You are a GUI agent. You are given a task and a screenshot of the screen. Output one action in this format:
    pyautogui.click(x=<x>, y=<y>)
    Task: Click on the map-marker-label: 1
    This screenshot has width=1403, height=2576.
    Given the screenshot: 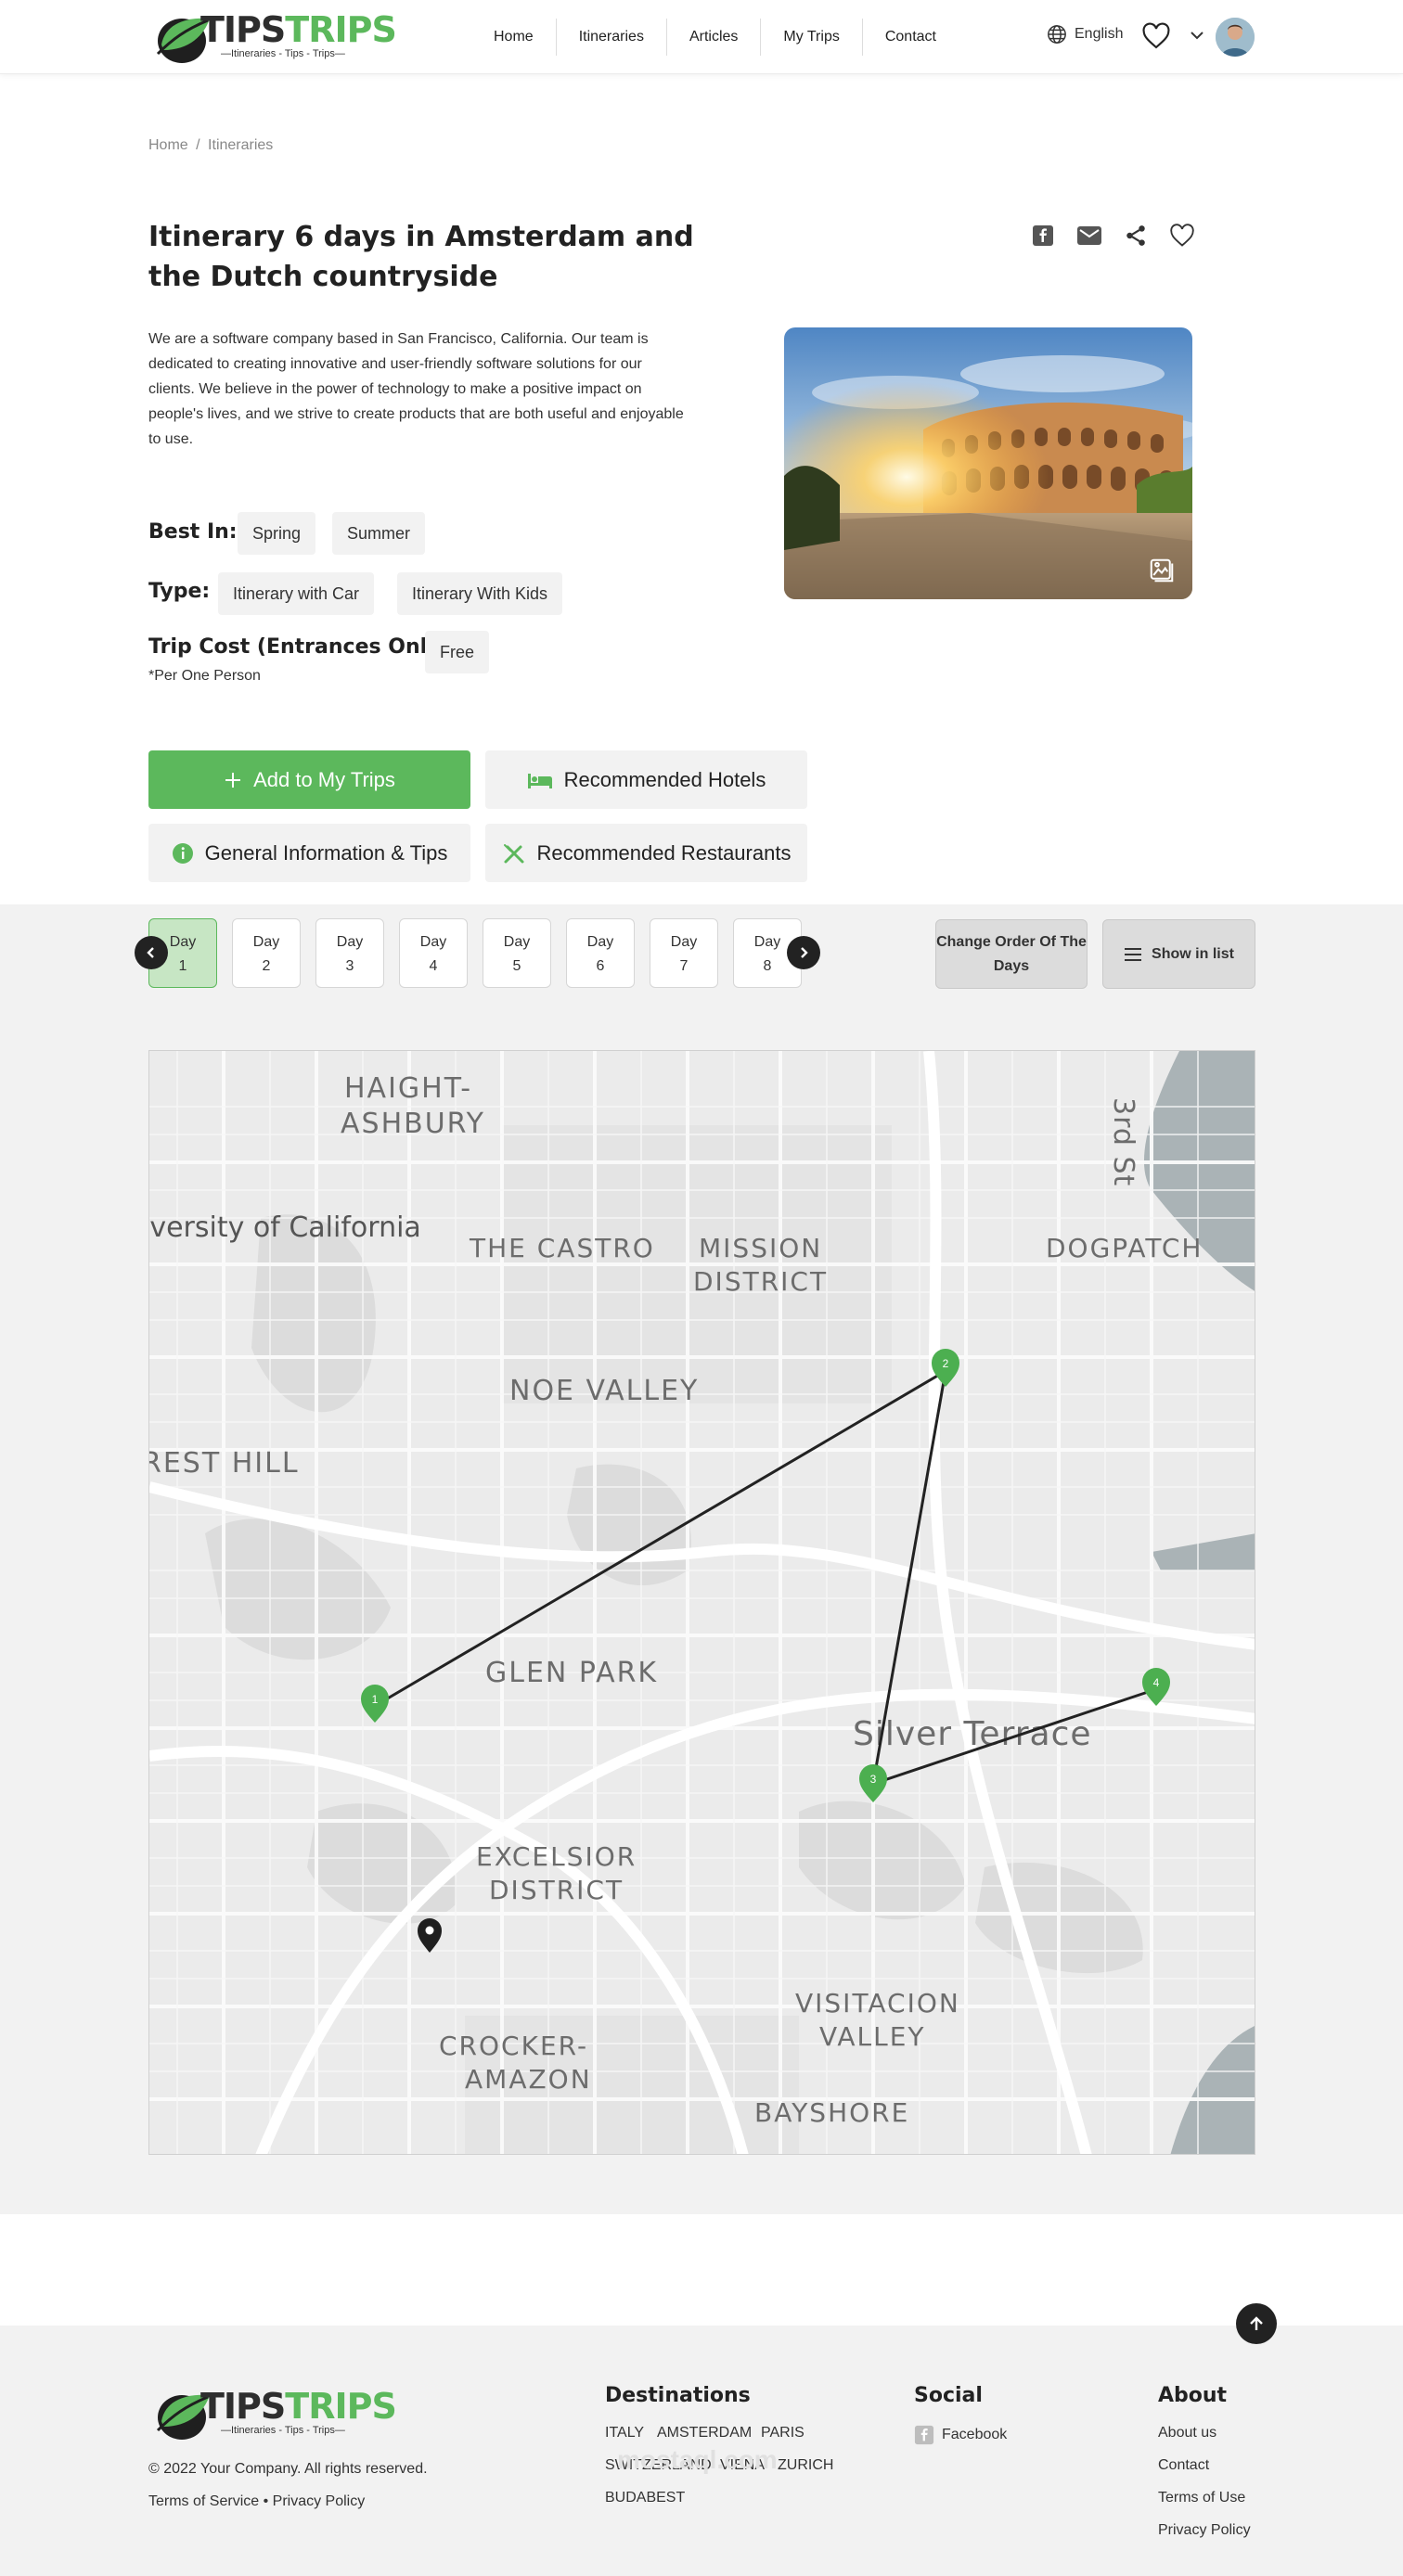 What is the action you would take?
    pyautogui.click(x=375, y=1699)
    